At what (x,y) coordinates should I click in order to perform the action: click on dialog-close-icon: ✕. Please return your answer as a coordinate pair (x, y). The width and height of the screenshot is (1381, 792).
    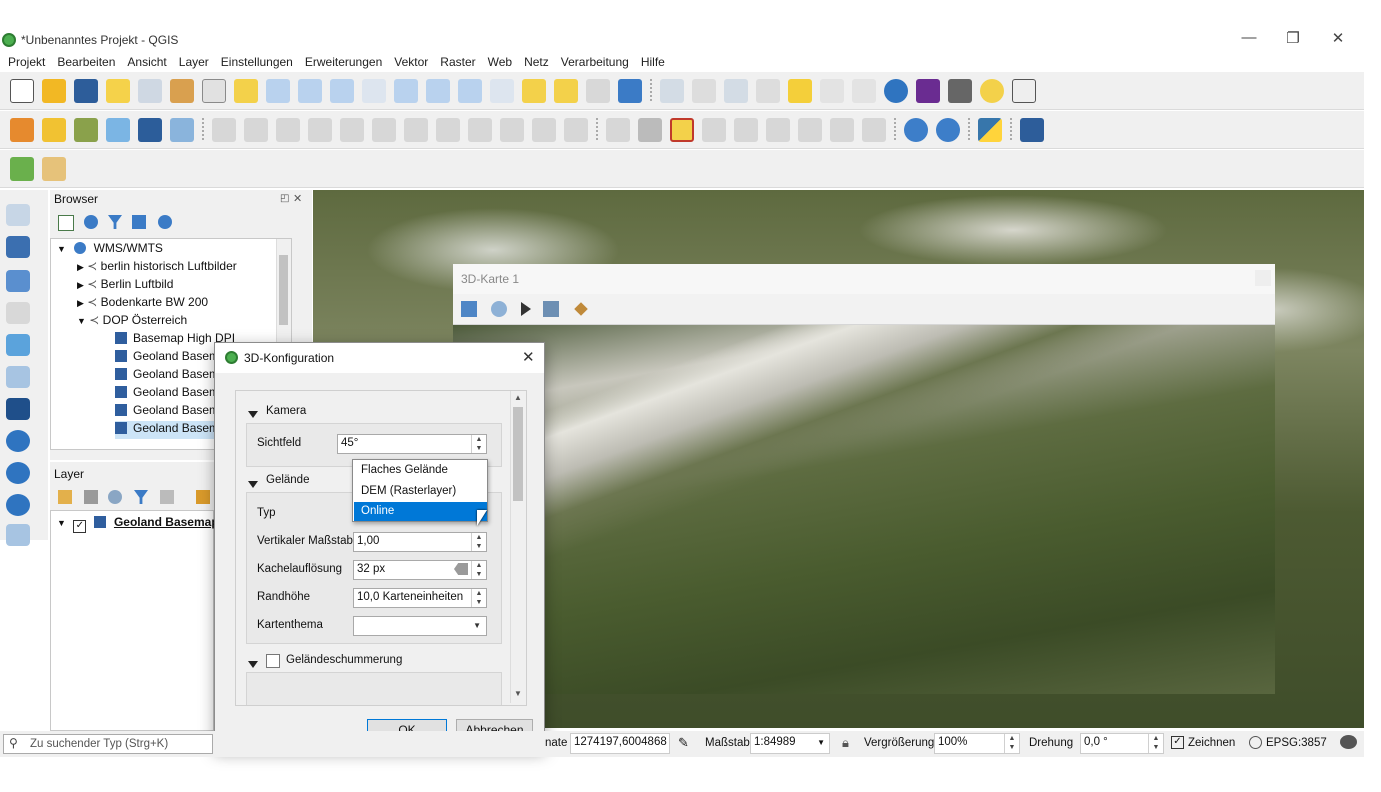
    Looking at the image, I should click on (528, 357).